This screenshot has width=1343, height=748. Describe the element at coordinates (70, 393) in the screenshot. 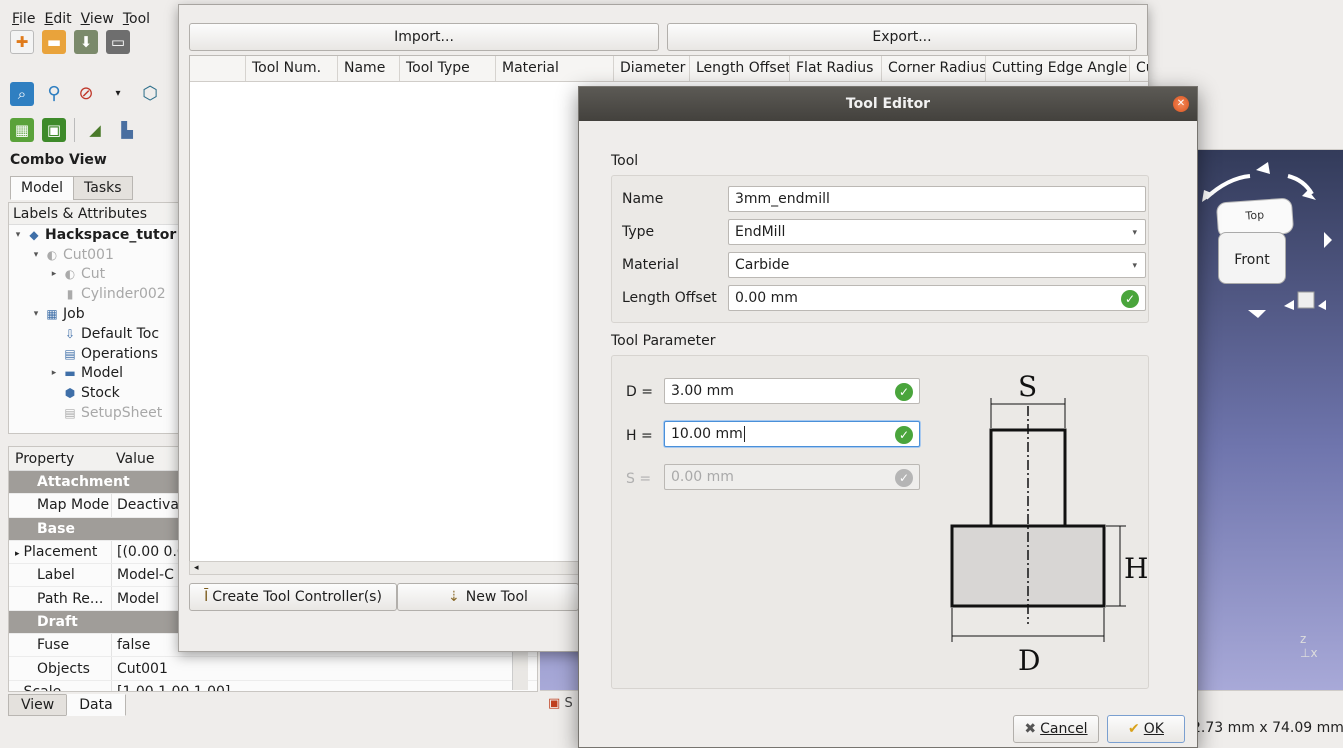

I see `tree-item-icon: ⬢` at that location.